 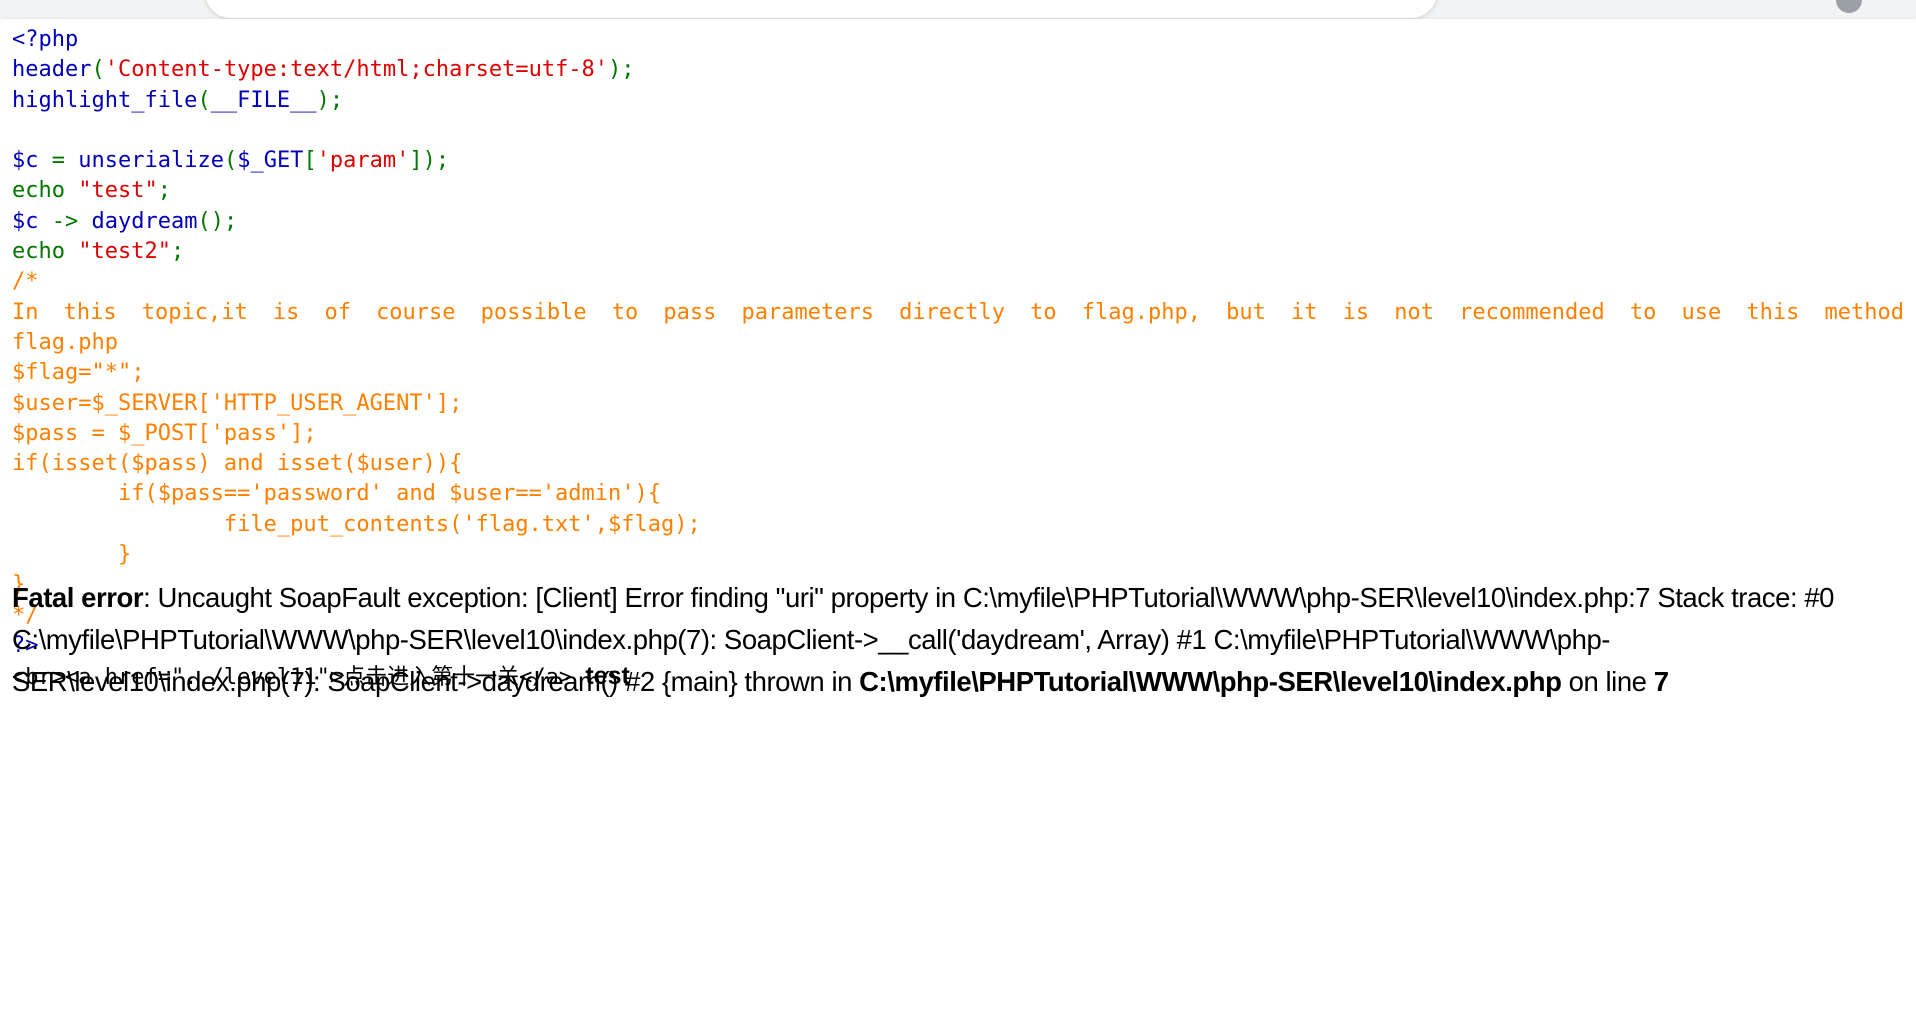 I want to click on code-token-def: [, so click(x=310, y=161).